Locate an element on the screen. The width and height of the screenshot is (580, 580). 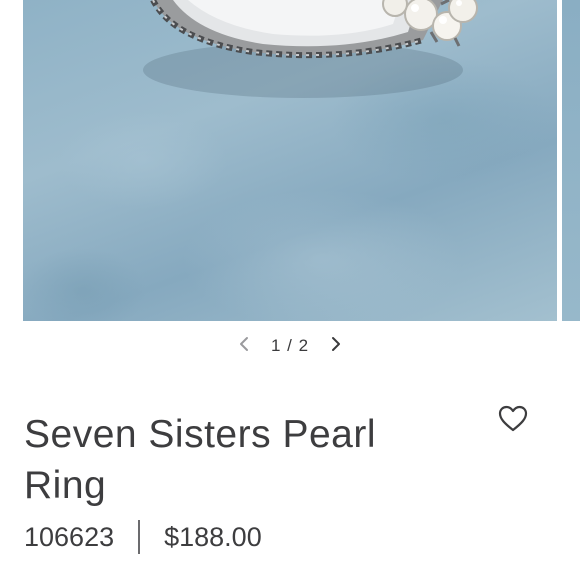
product-title: Seven Sisters Pearl Ring is located at coordinates (200, 460).